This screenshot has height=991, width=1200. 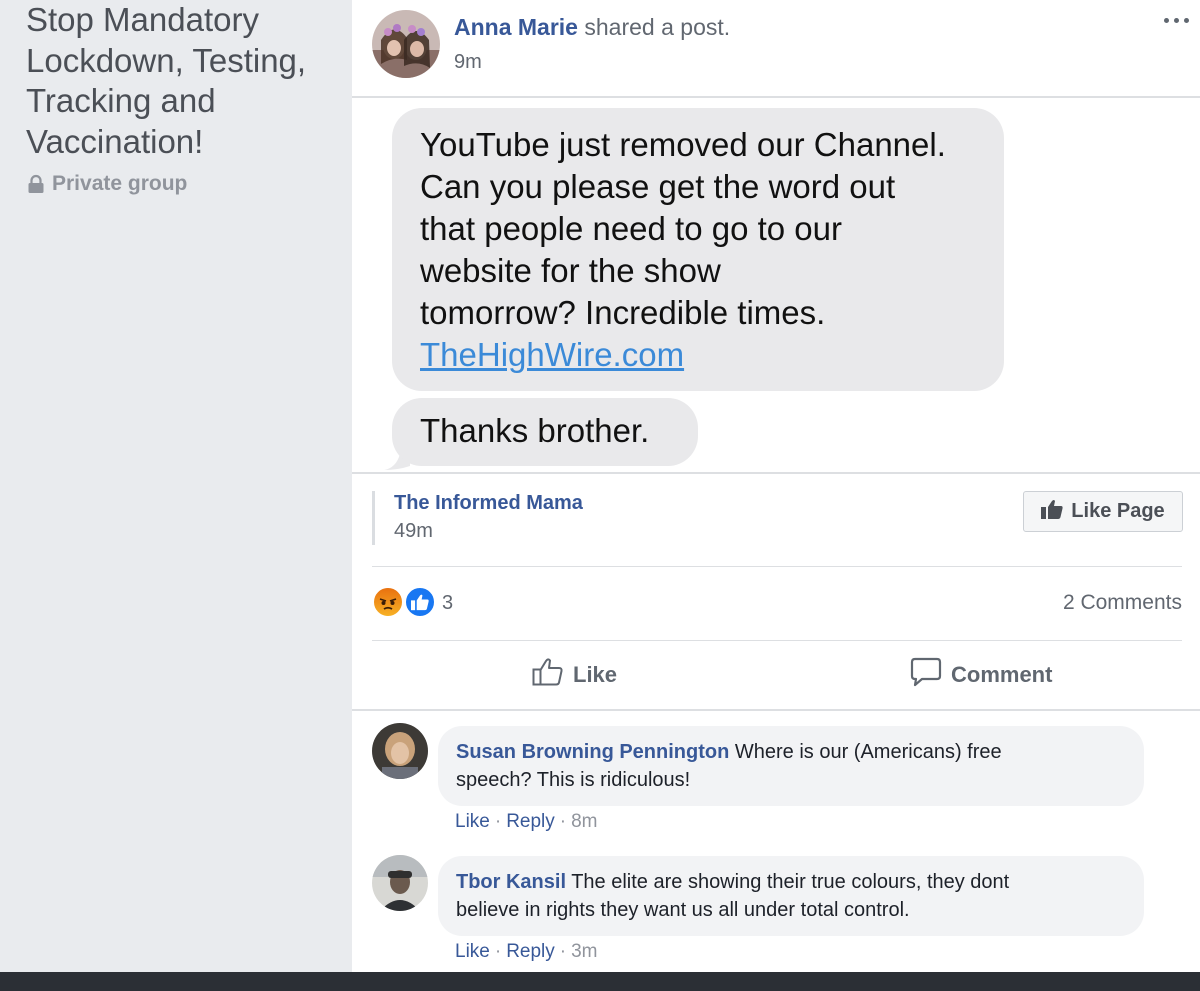 I want to click on post-timestamp: 9m, so click(x=468, y=62).